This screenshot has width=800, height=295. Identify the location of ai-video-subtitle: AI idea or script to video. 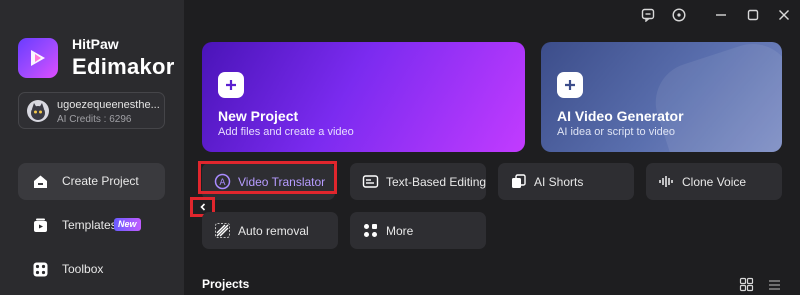
(616, 132).